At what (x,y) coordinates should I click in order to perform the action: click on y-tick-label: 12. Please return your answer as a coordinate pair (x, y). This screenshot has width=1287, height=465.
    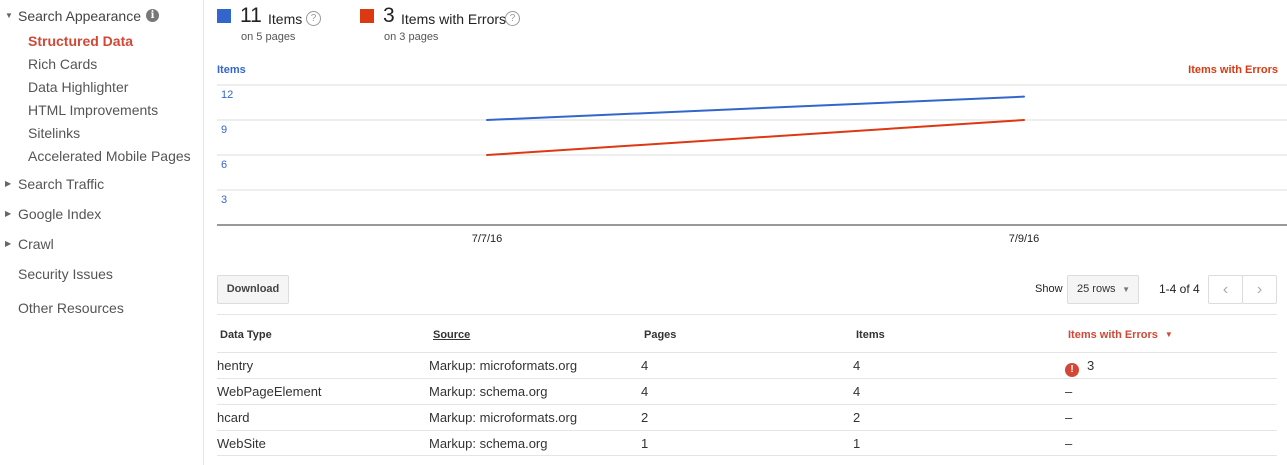
    Looking at the image, I should click on (227, 95).